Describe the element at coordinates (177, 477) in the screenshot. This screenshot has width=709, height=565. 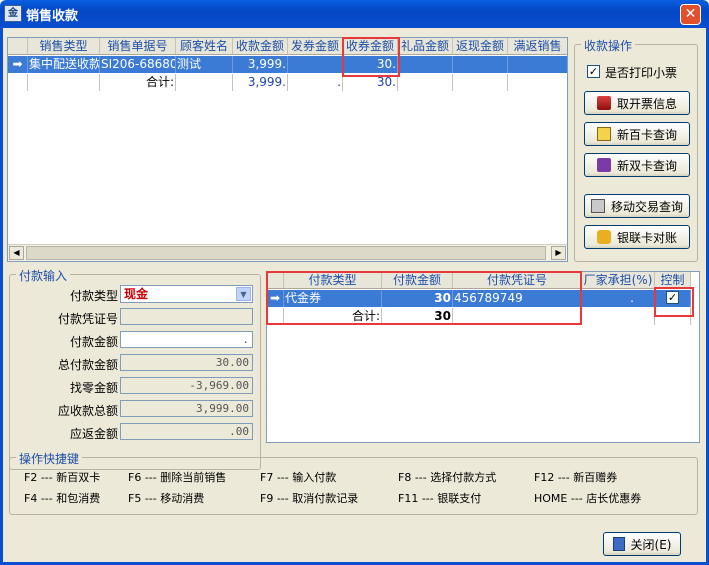
I see `shortcut-f6: F6 --- 删除当前销售` at that location.